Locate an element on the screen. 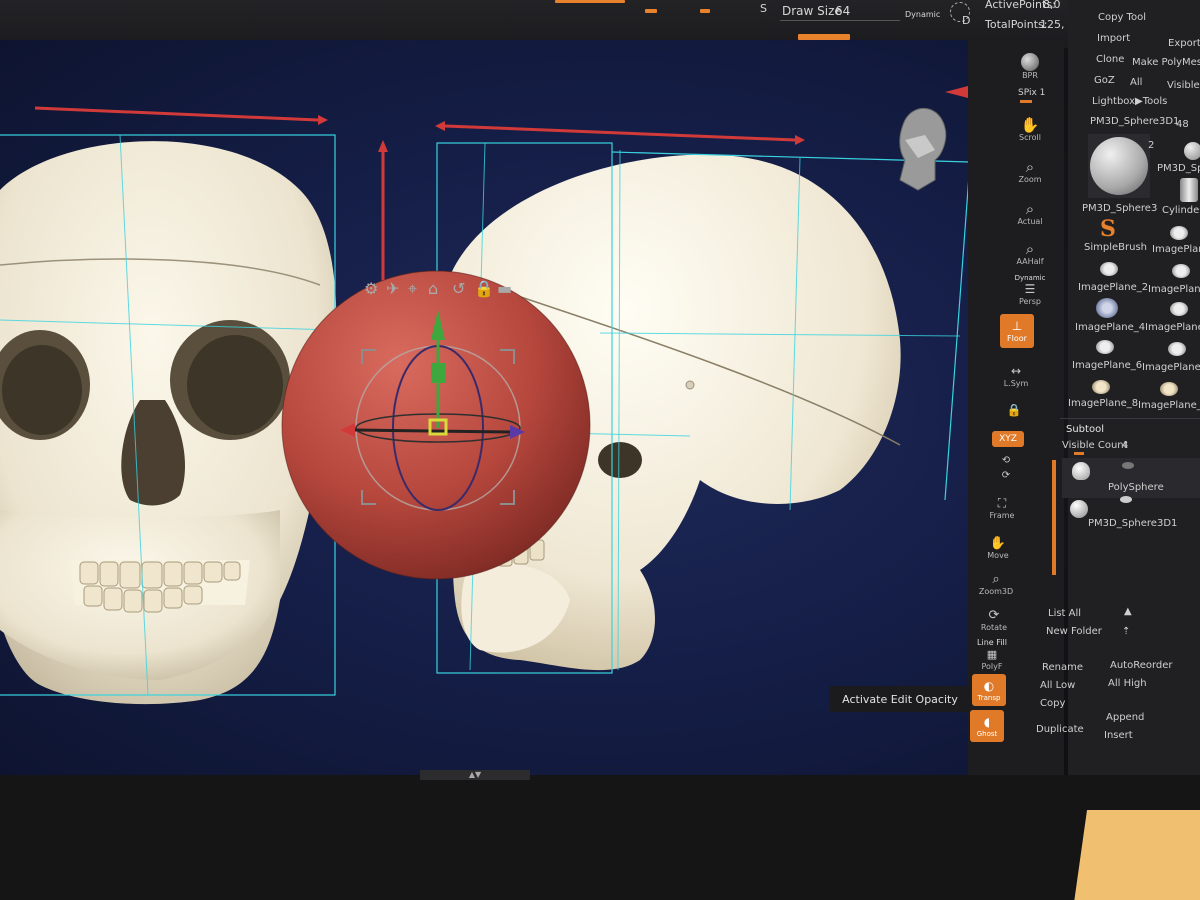  imageplane-thumb-icon is located at coordinates (1179, 233).